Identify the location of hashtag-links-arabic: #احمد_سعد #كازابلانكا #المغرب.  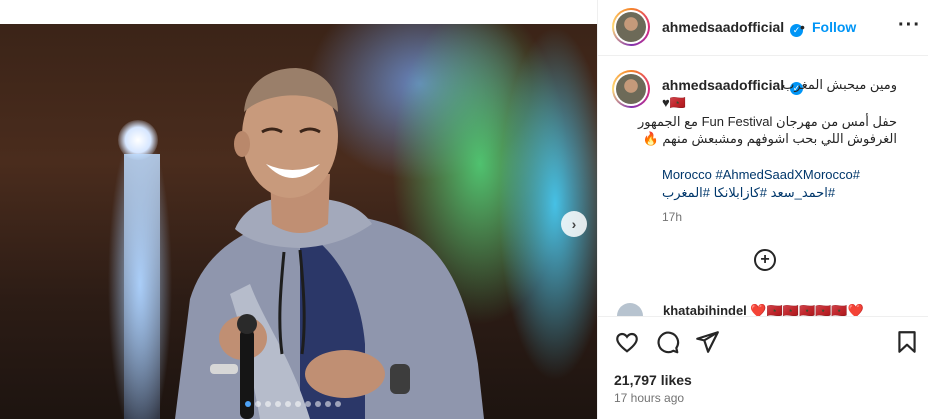
(748, 193).